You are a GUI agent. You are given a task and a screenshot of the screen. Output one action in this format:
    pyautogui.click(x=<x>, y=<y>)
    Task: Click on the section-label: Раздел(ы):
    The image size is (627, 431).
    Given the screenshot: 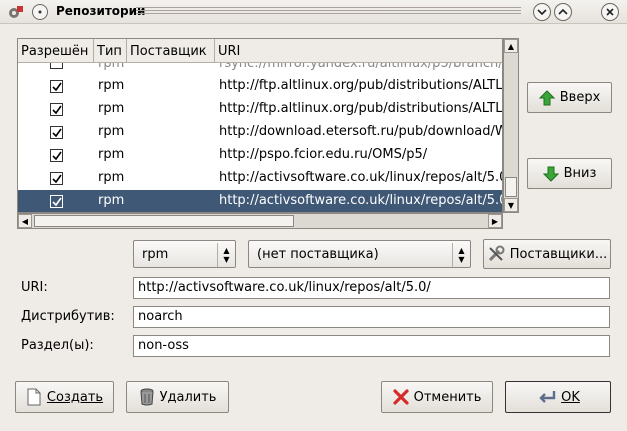 What is the action you would take?
    pyautogui.click(x=57, y=345)
    